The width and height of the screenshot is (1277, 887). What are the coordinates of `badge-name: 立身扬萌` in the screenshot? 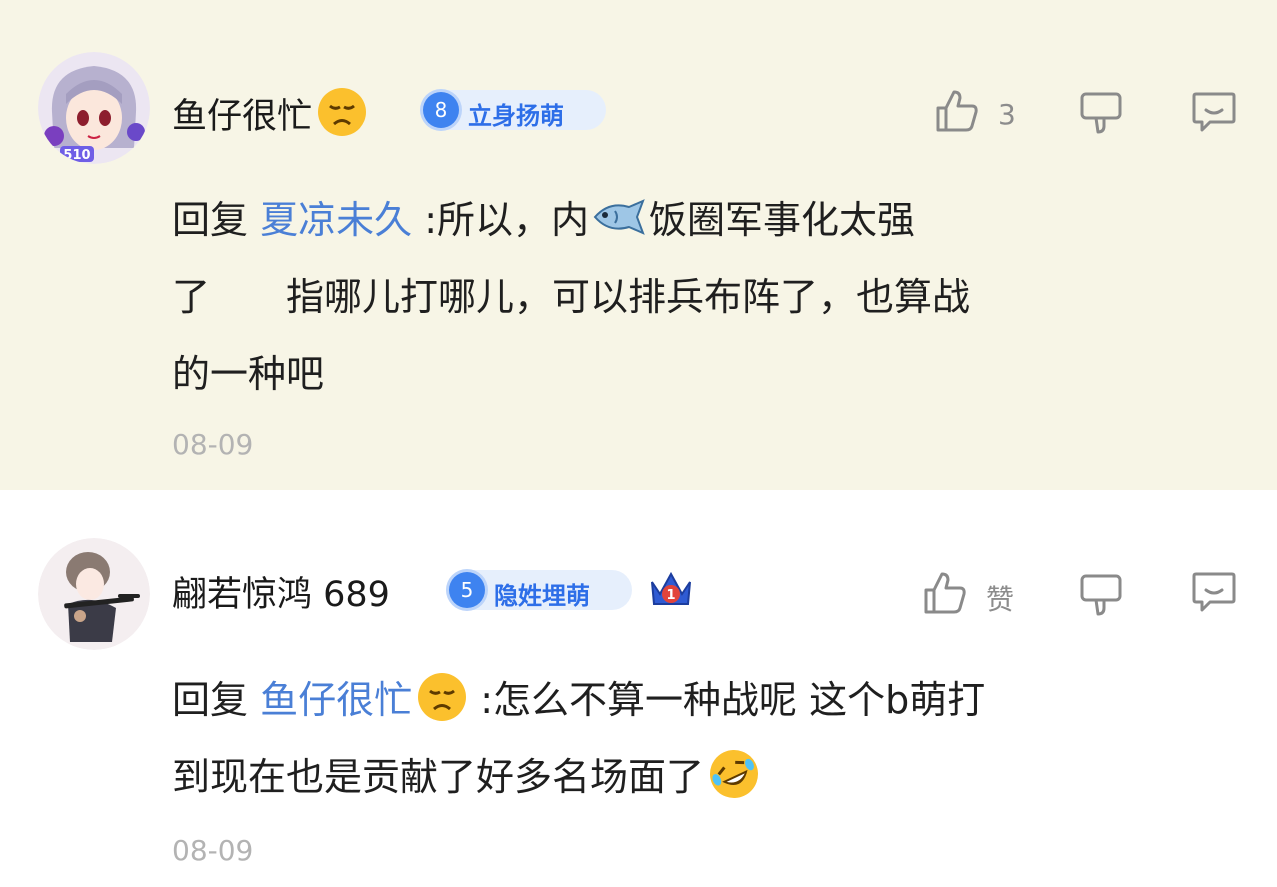 It's located at (516, 116).